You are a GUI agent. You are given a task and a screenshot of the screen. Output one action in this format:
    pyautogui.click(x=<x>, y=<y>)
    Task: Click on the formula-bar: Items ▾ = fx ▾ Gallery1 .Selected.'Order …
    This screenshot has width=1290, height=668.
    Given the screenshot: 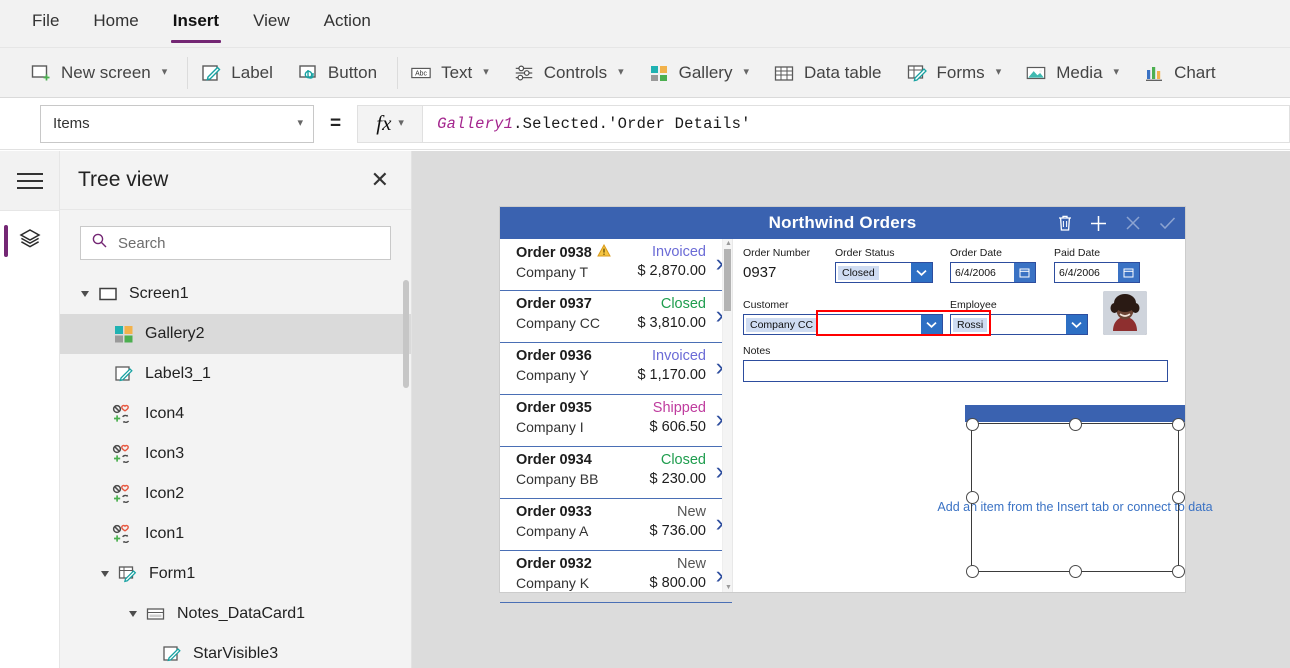 What is the action you would take?
    pyautogui.click(x=645, y=124)
    